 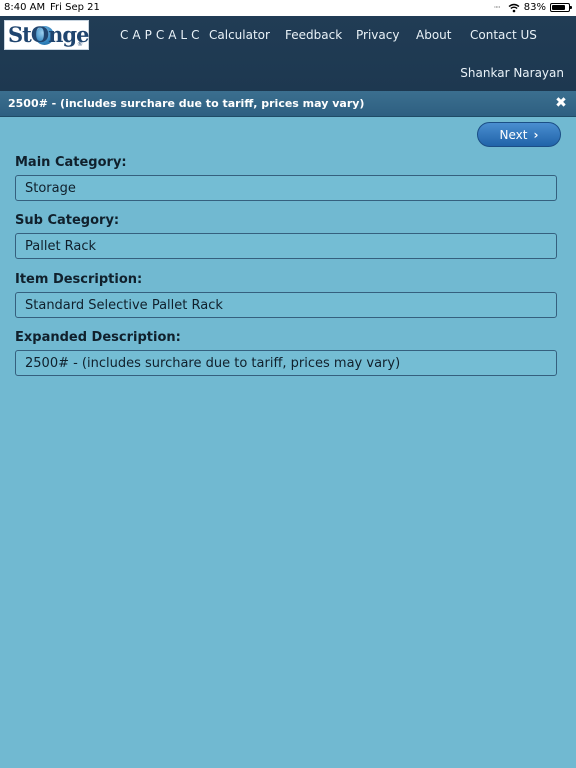 I want to click on expanded-description-label: Expanded Description:, so click(x=98, y=337).